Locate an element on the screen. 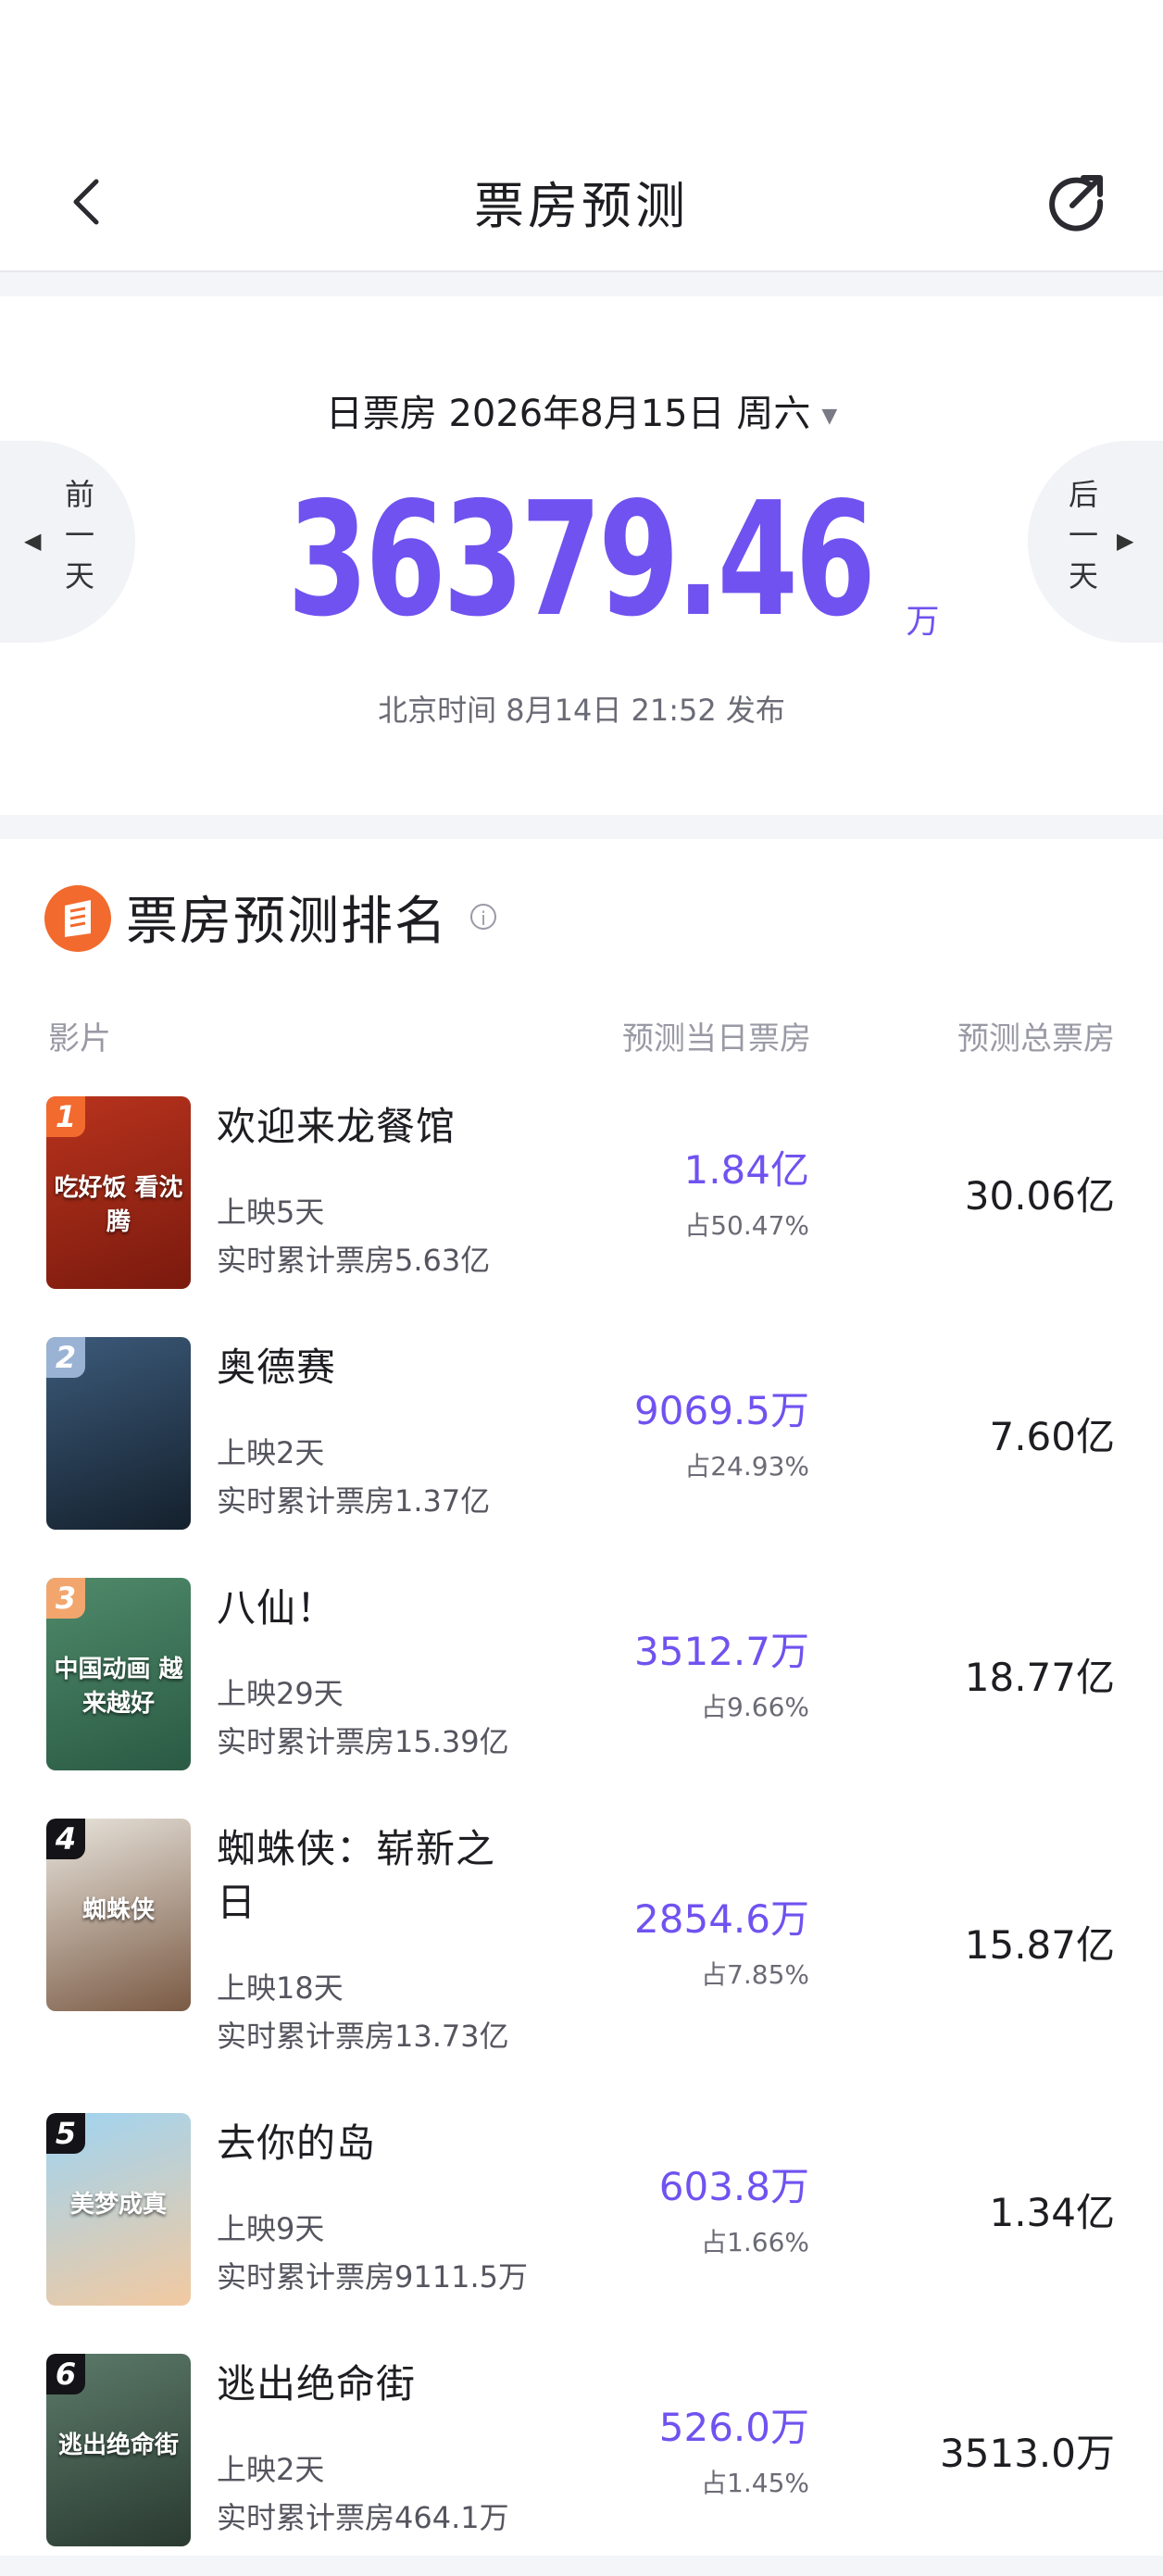 Image resolution: width=1163 pixels, height=2576 pixels. share-button is located at coordinates (1076, 201).